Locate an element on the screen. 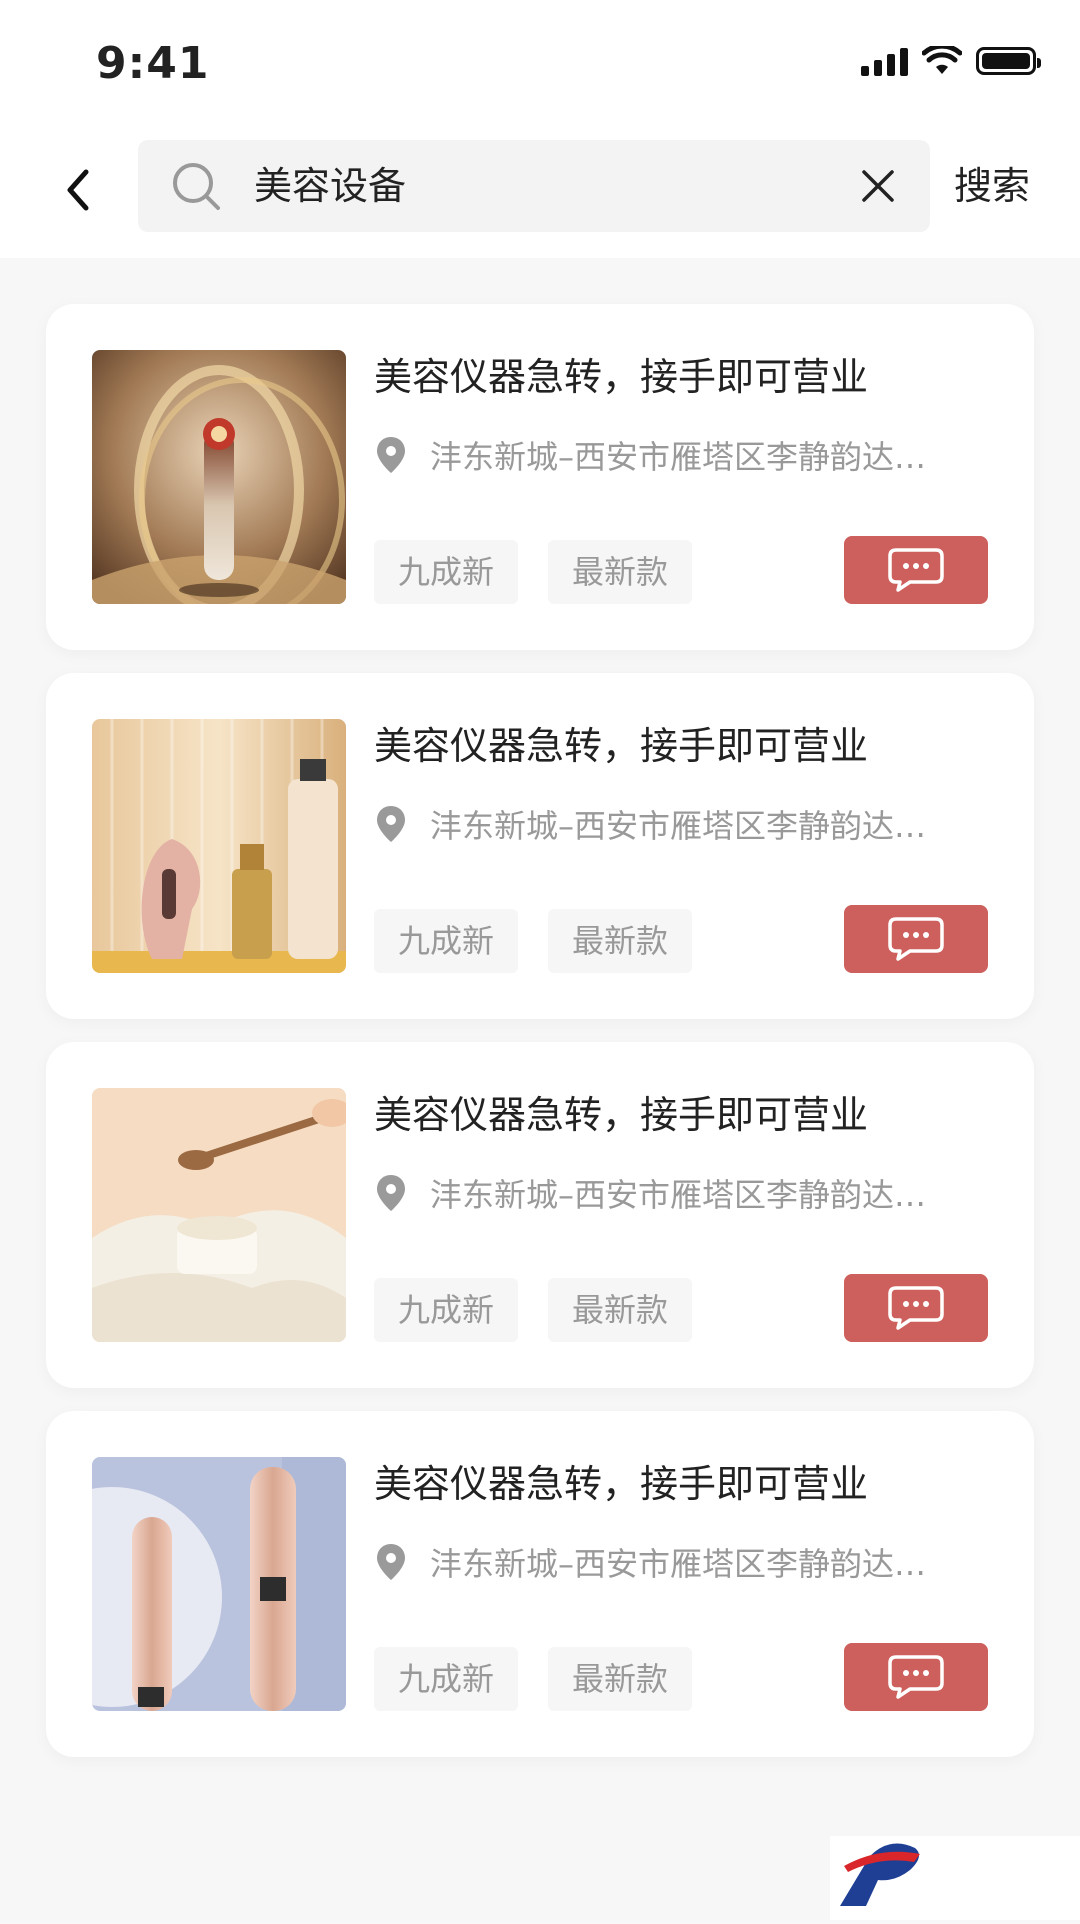  back-icon is located at coordinates (78, 190).